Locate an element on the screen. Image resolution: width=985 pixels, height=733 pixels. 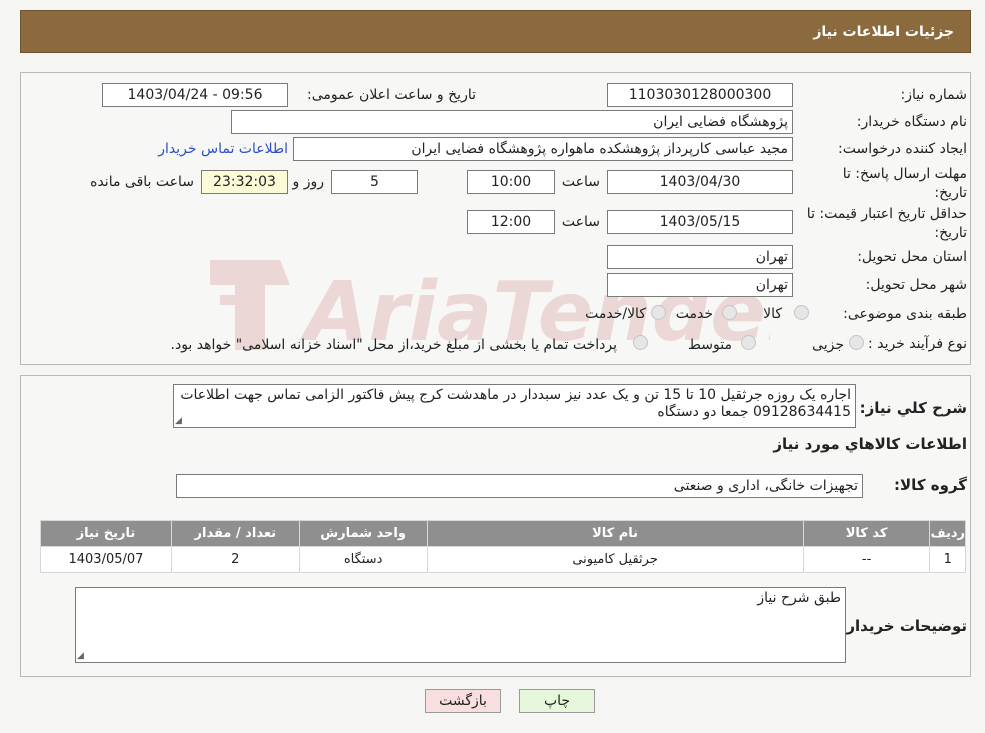
col-code-header: کد کالا is located at coordinates (866, 533).